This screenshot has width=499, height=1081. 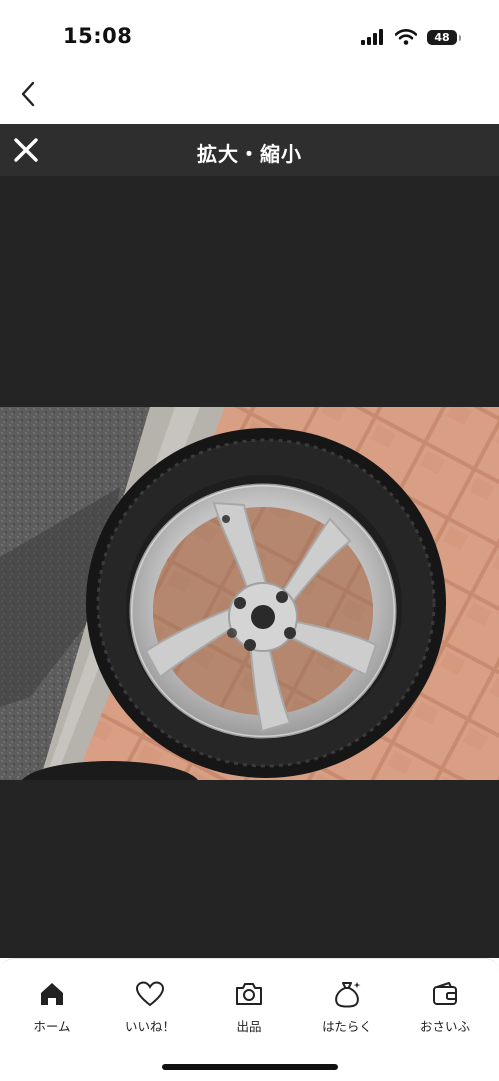 I want to click on tab-home-label: ホーム, so click(x=52, y=1026).